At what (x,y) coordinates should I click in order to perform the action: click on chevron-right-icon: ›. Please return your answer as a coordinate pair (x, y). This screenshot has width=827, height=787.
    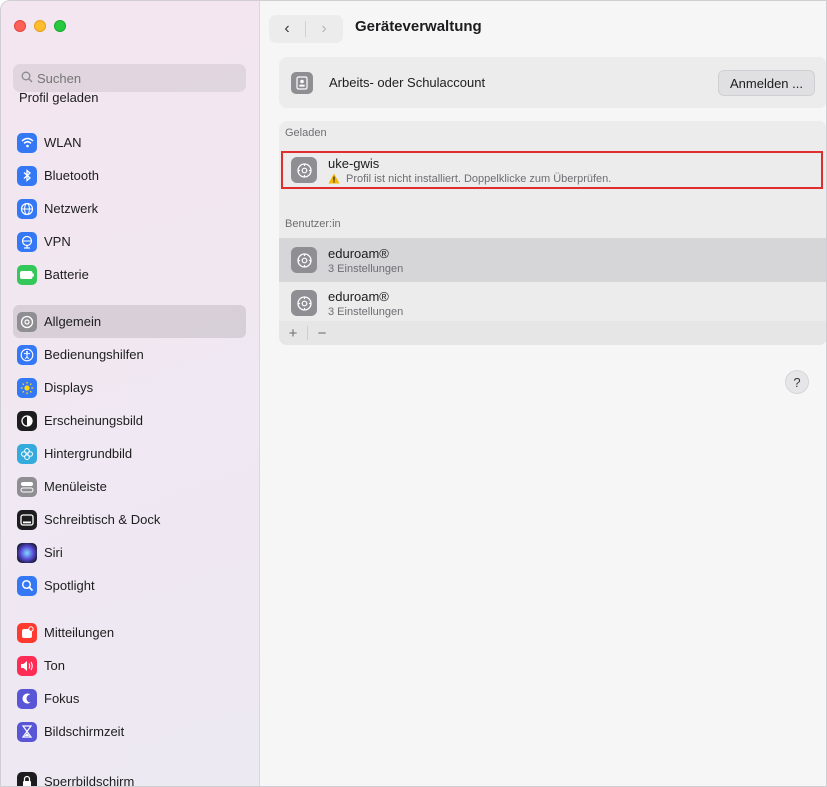
    Looking at the image, I should click on (324, 28).